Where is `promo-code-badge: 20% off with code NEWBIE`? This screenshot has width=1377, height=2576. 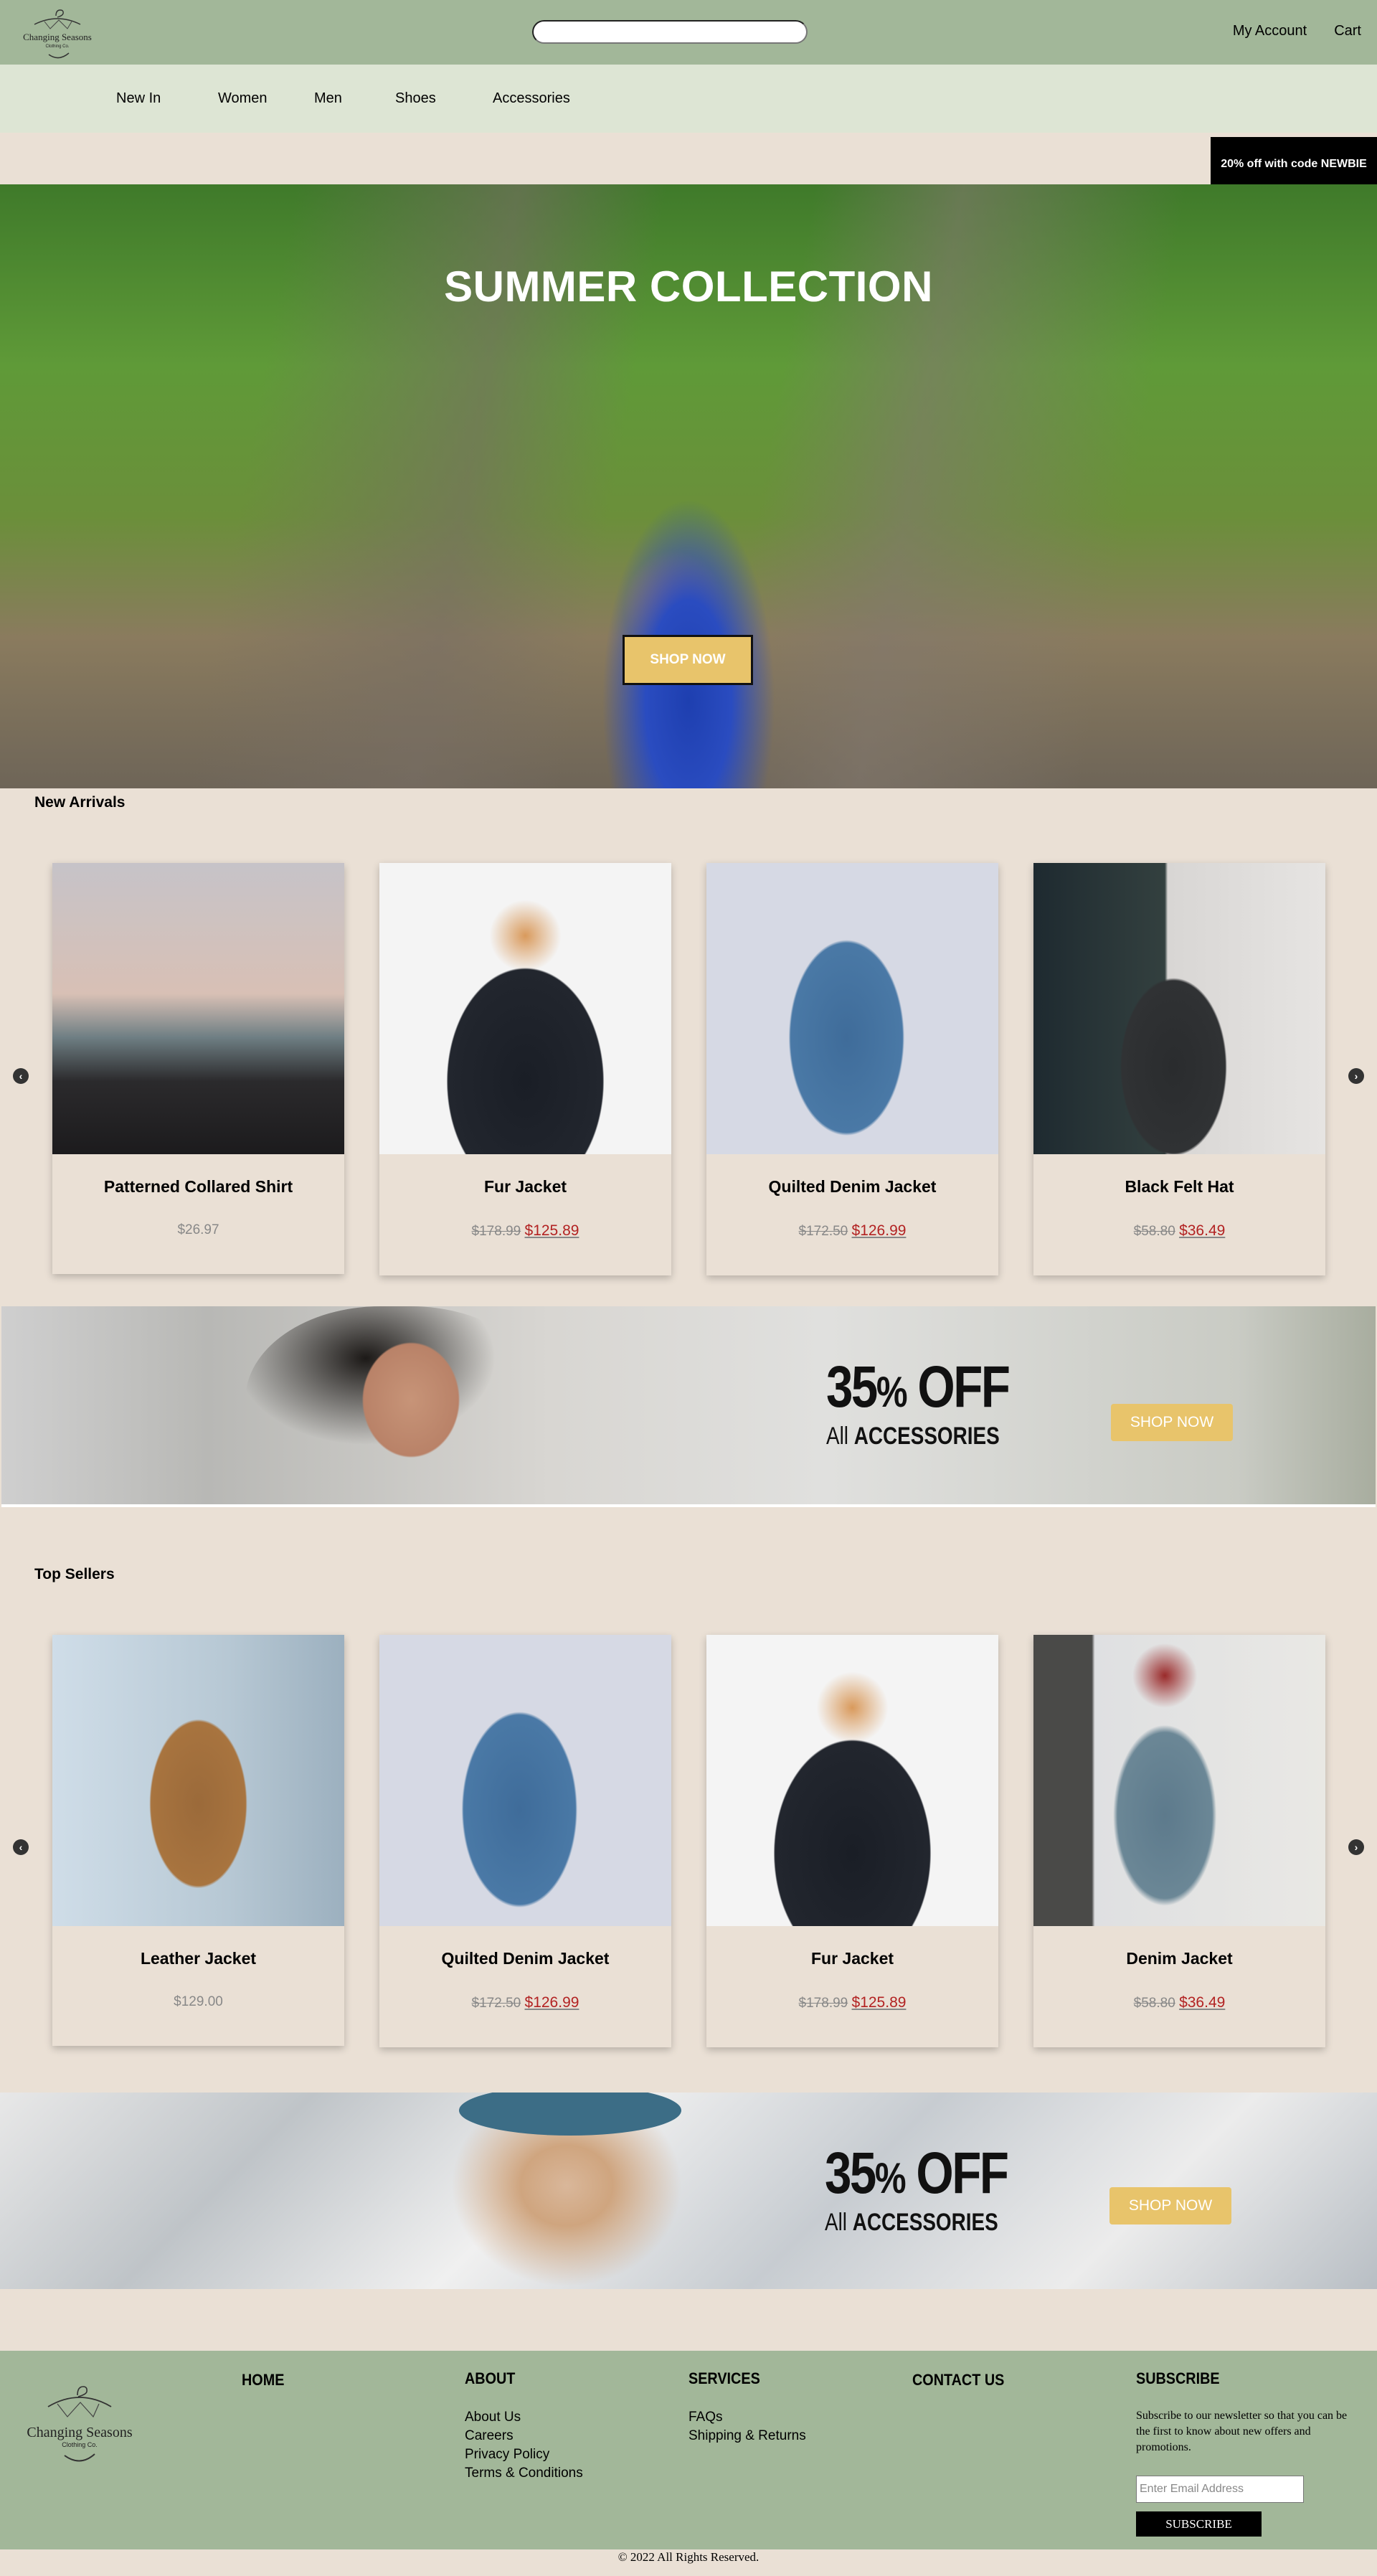 promo-code-badge: 20% off with code NEWBIE is located at coordinates (1294, 160).